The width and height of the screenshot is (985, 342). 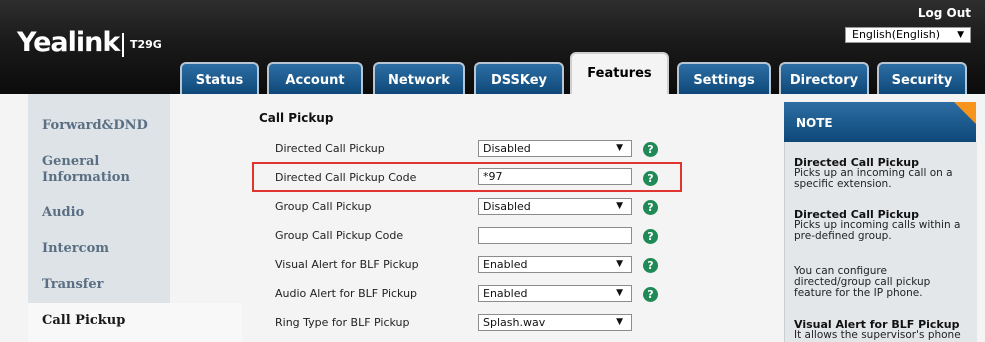 What do you see at coordinates (146, 44) in the screenshot?
I see `phone-model: T29G` at bounding box center [146, 44].